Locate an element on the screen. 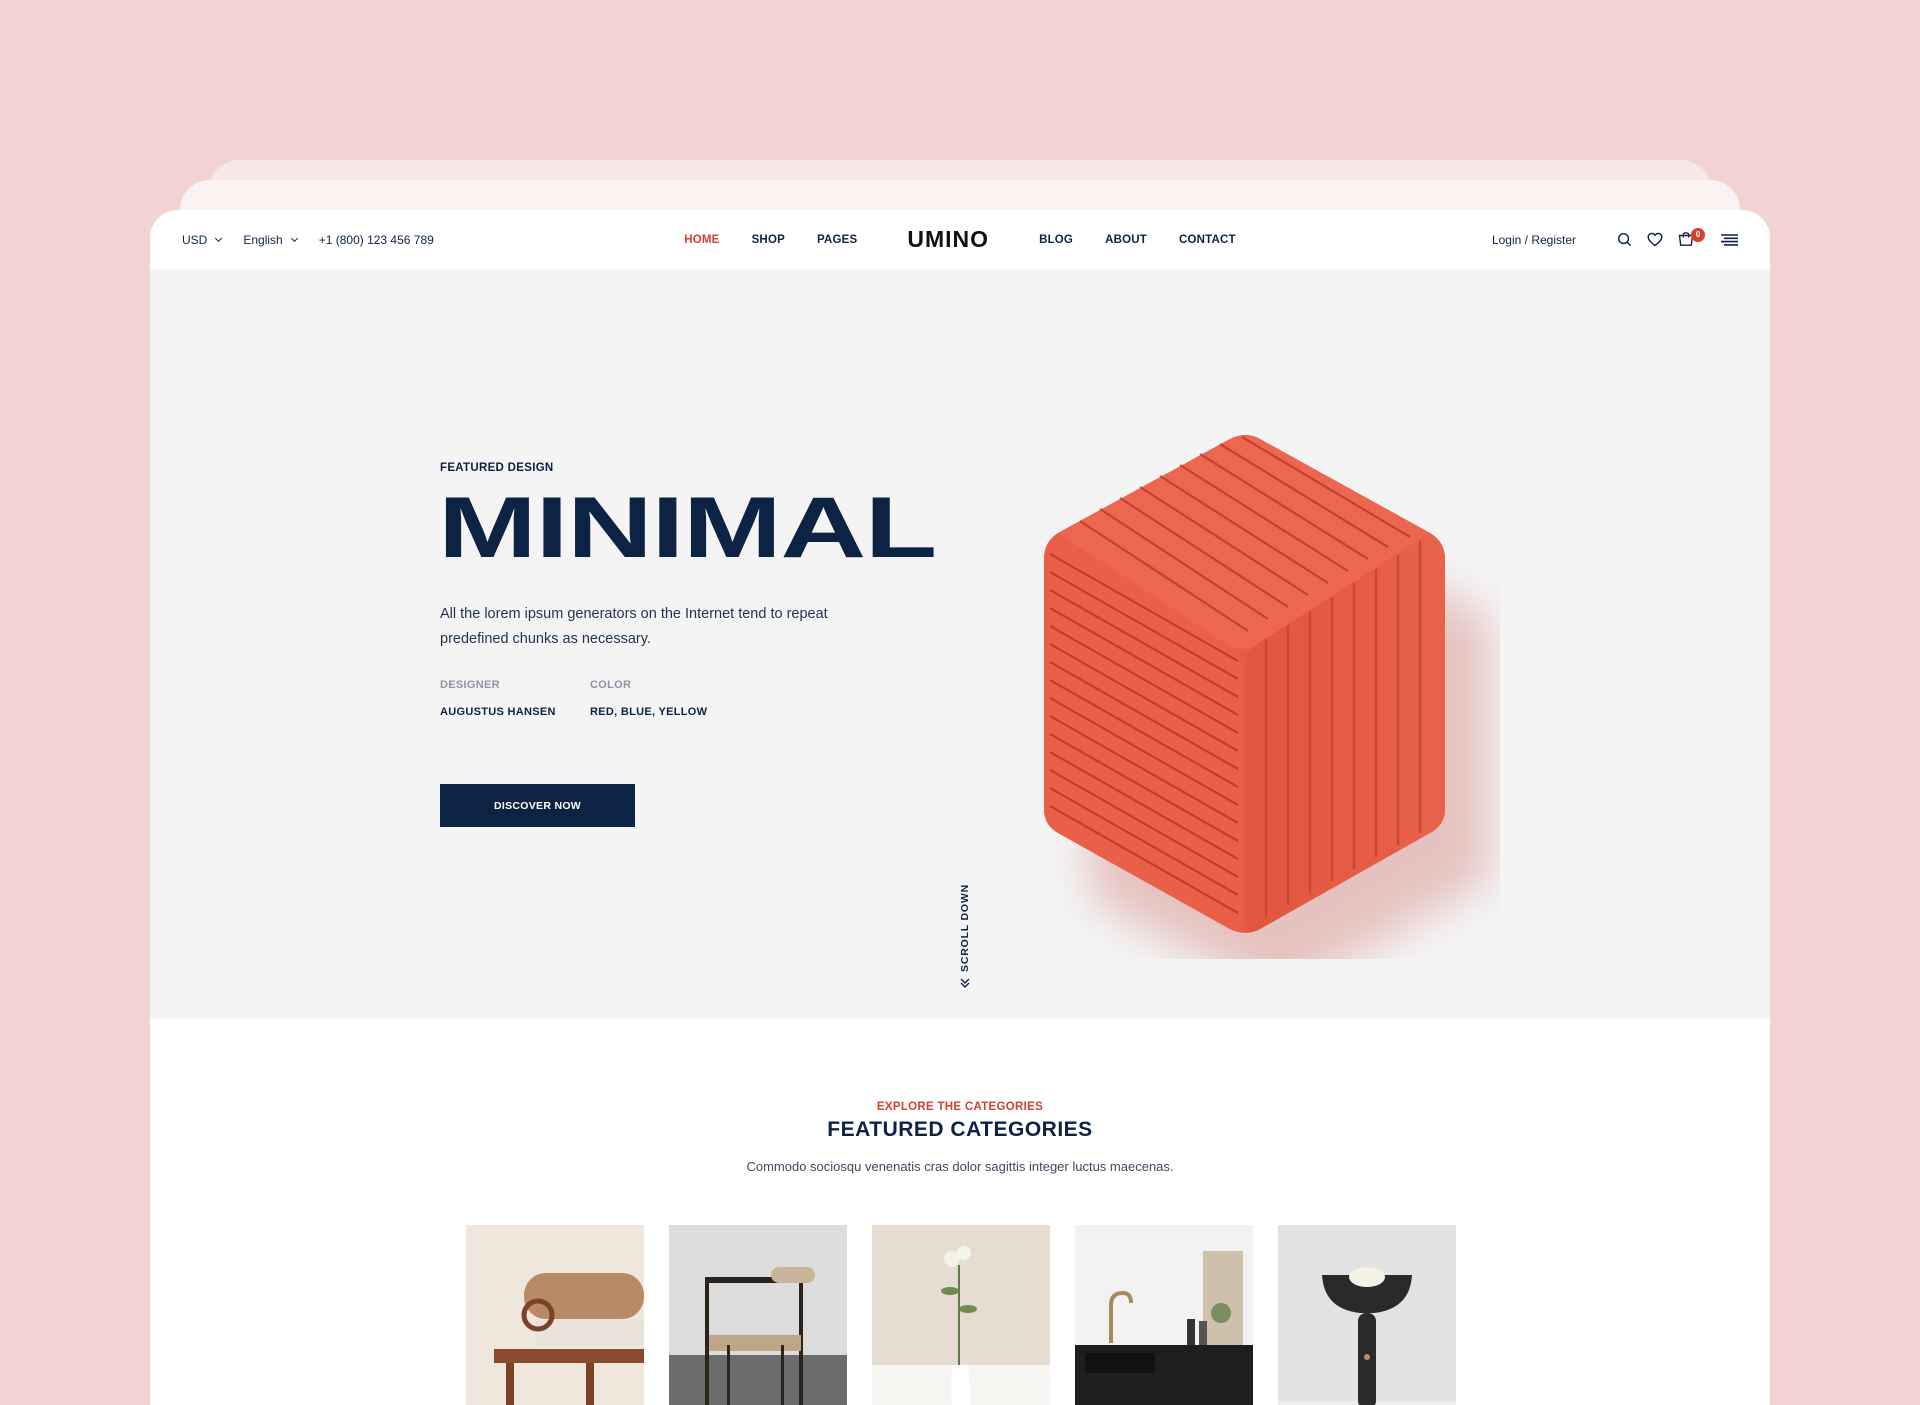 This screenshot has height=1405, width=1920. category-card-kitchen is located at coordinates (1164, 1315).